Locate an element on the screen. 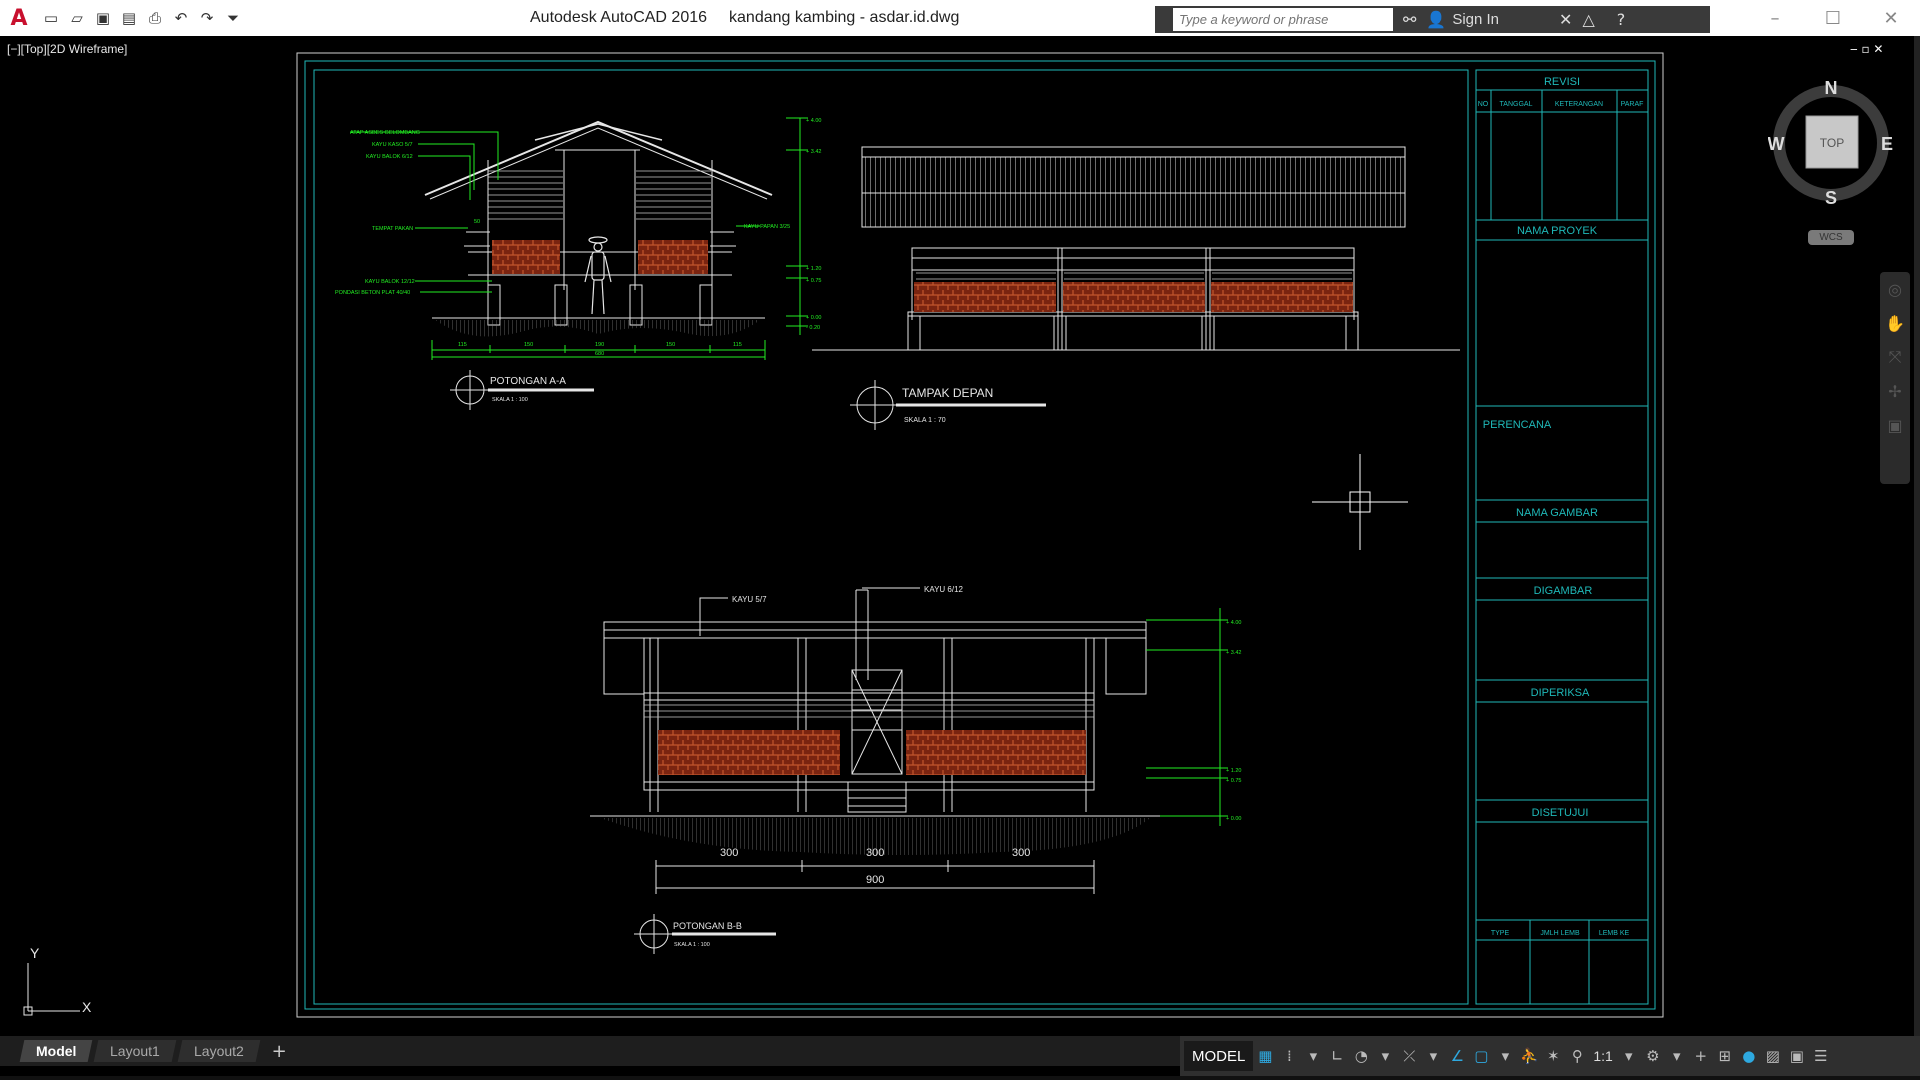  workspace-gear-icon: ⚙ is located at coordinates (1653, 1056).